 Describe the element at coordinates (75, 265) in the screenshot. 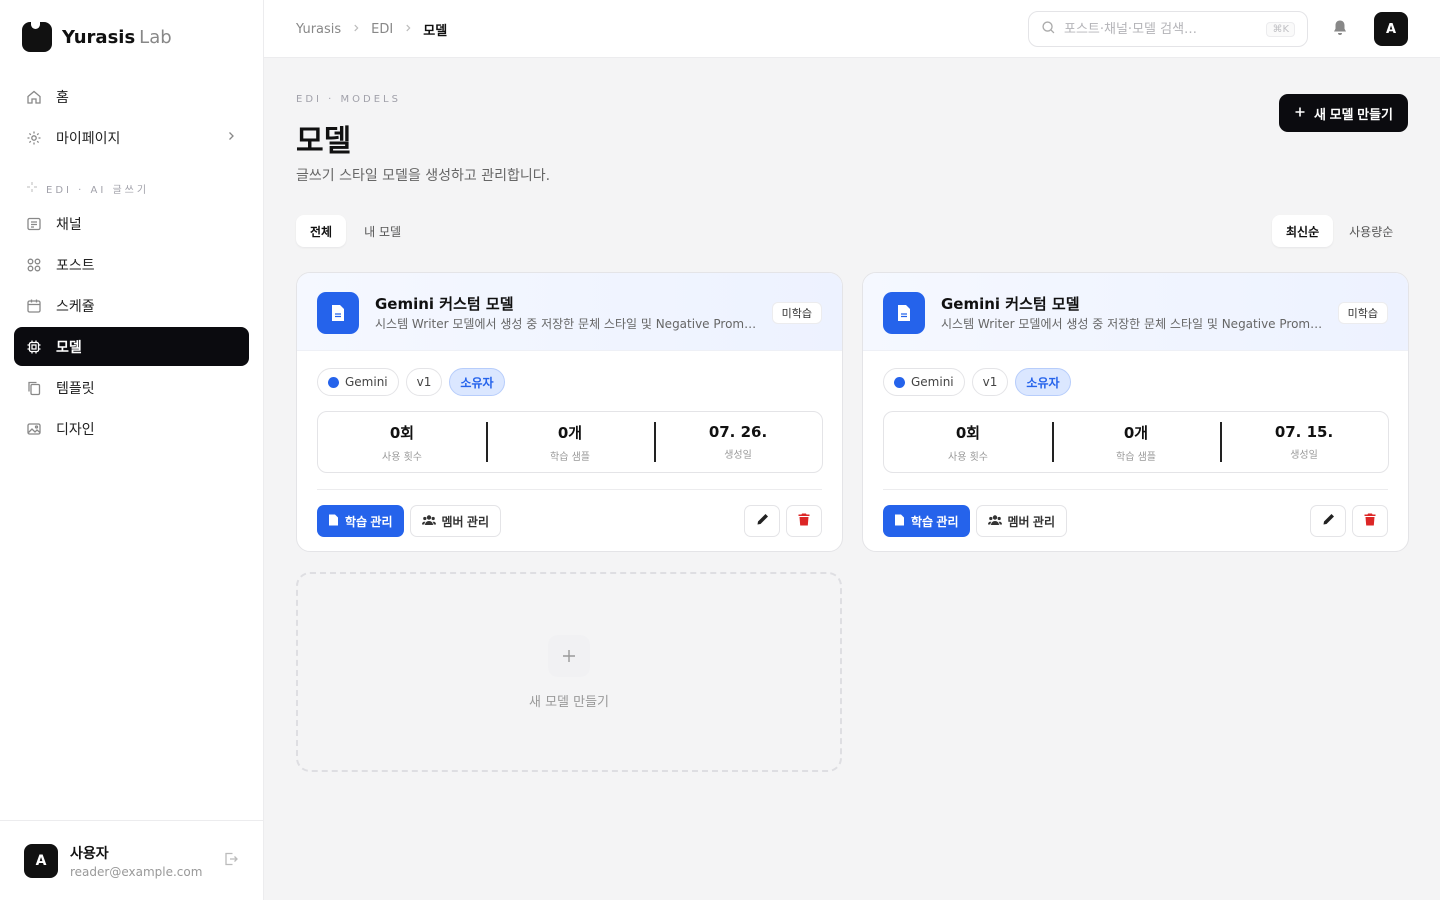

I see `sidebar-item-label: 포스트` at that location.